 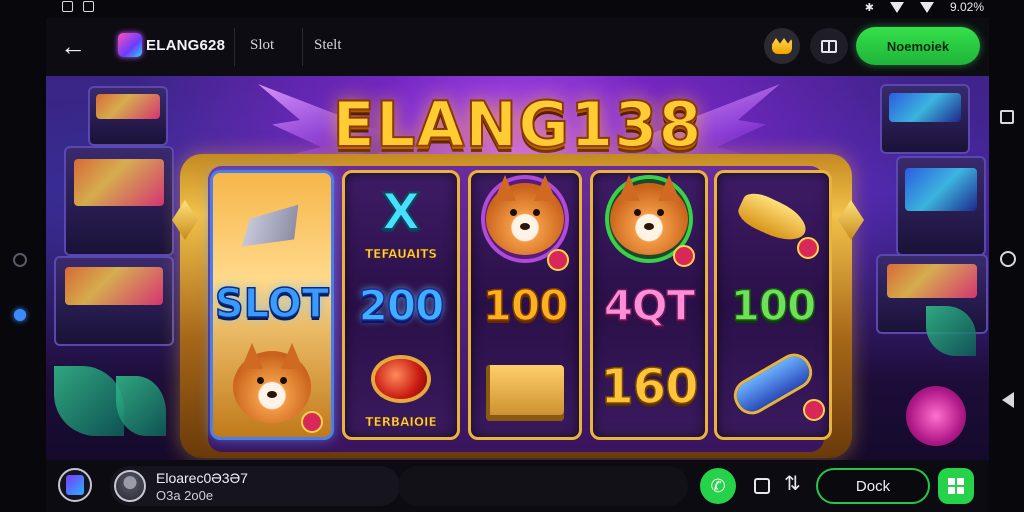 I want to click on game-icon, so click(x=75, y=485).